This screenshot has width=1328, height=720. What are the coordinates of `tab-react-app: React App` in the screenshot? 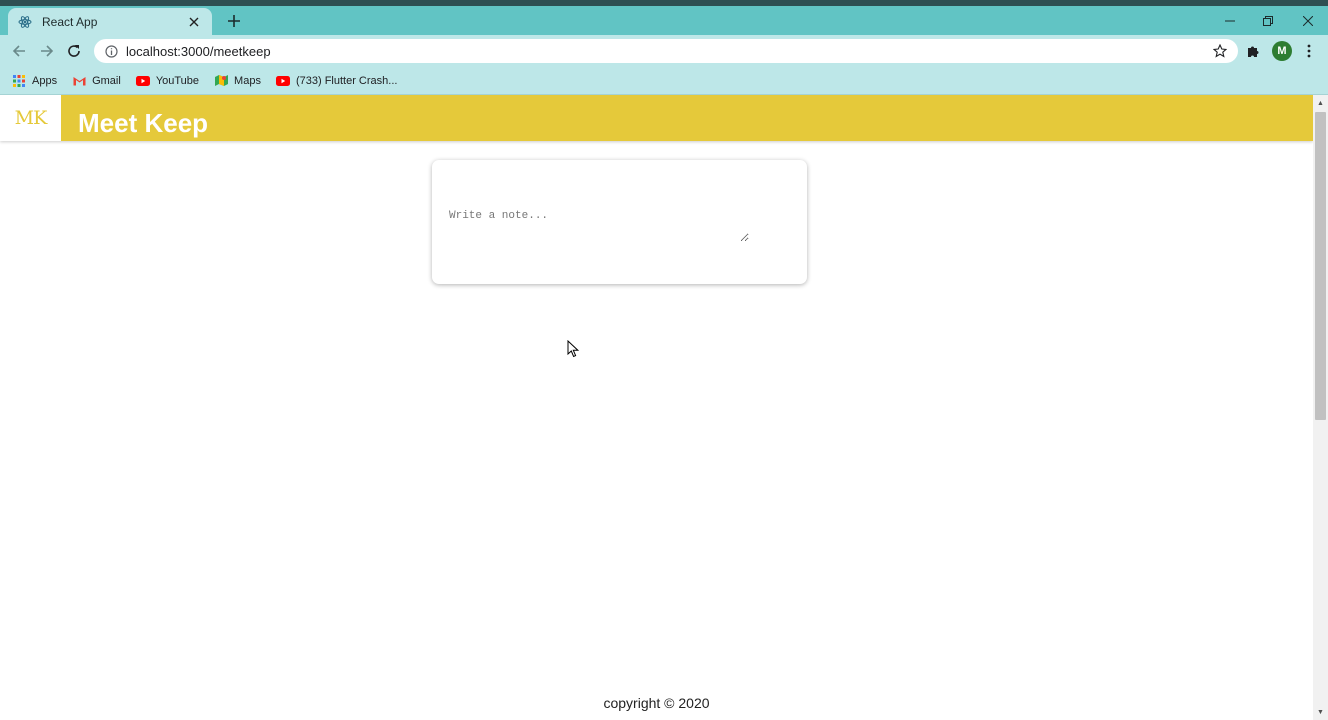 It's located at (110, 21).